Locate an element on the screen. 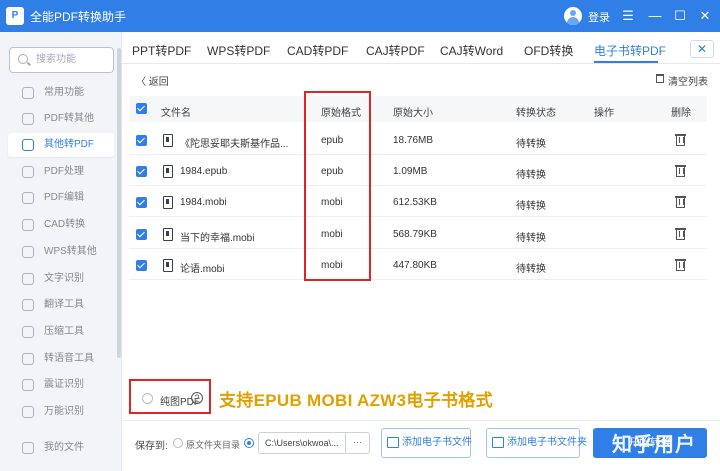 The width and height of the screenshot is (720, 471). file-export-icon is located at coordinates (28, 119).